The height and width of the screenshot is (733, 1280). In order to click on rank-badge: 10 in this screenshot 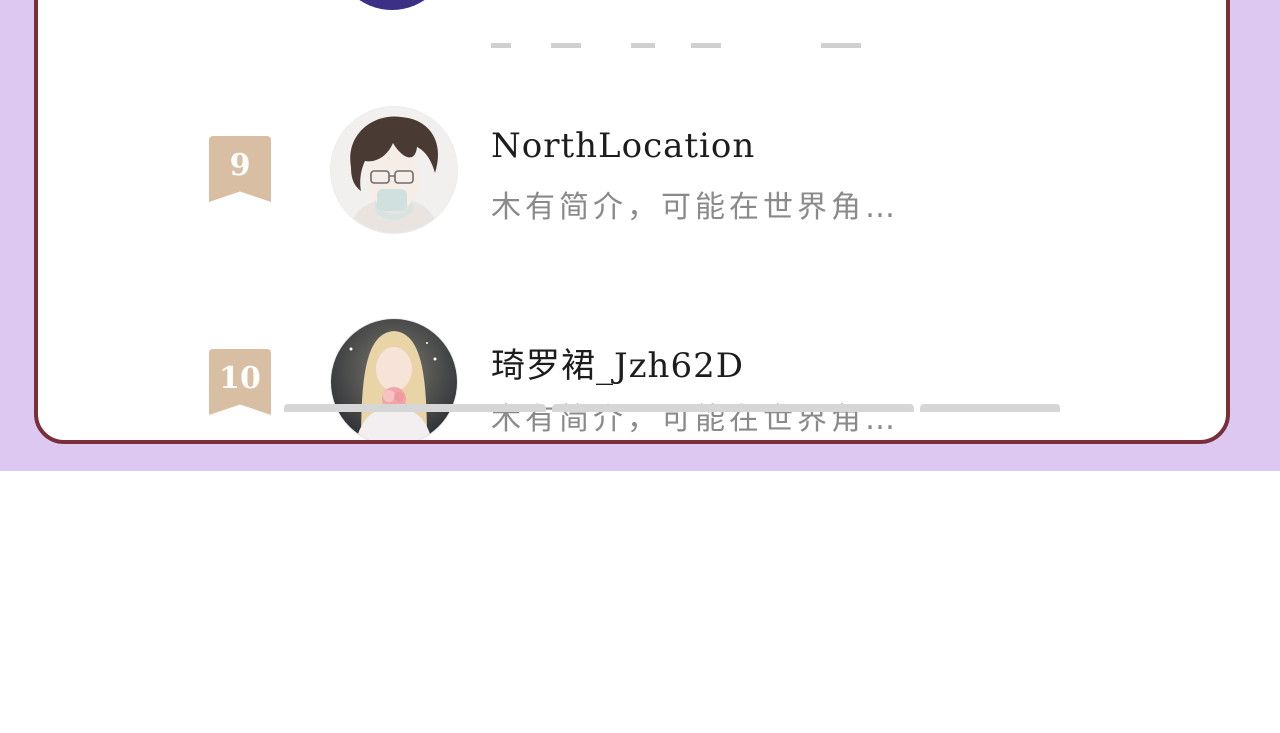, I will do `click(240, 382)`.